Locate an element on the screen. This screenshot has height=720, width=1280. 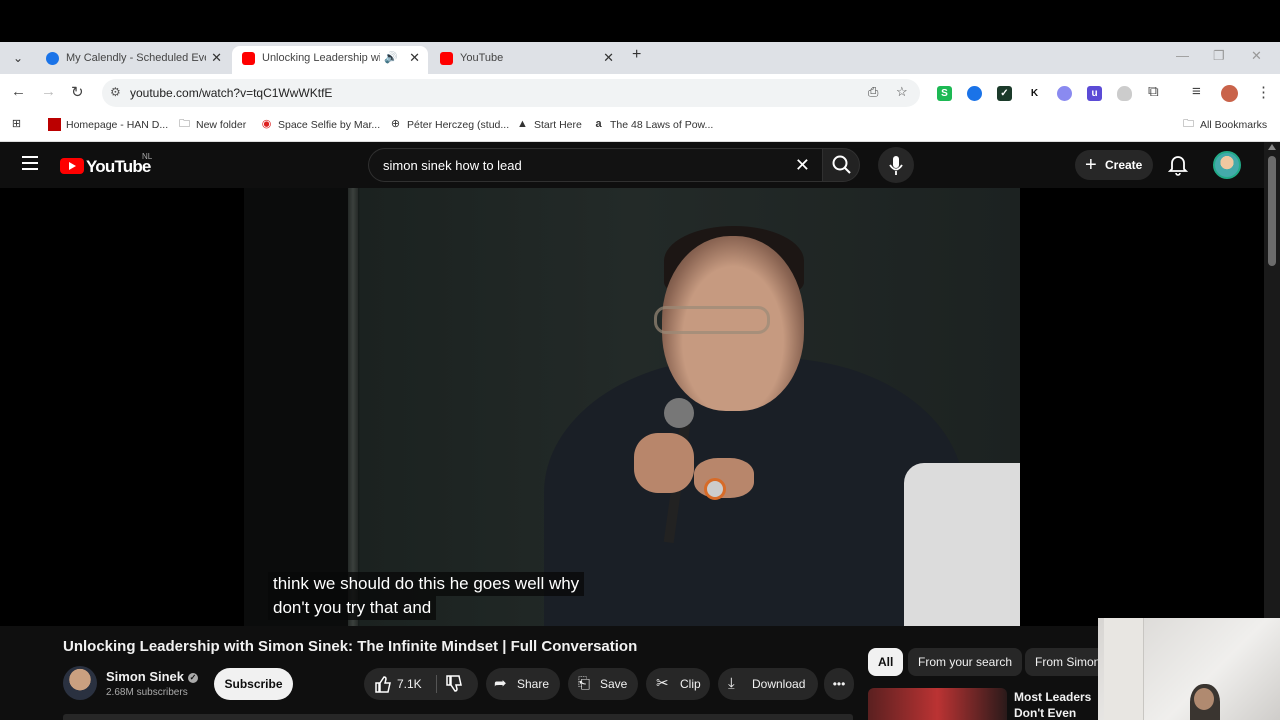
clip-button: ✂ Clip is located at coordinates (678, 684).